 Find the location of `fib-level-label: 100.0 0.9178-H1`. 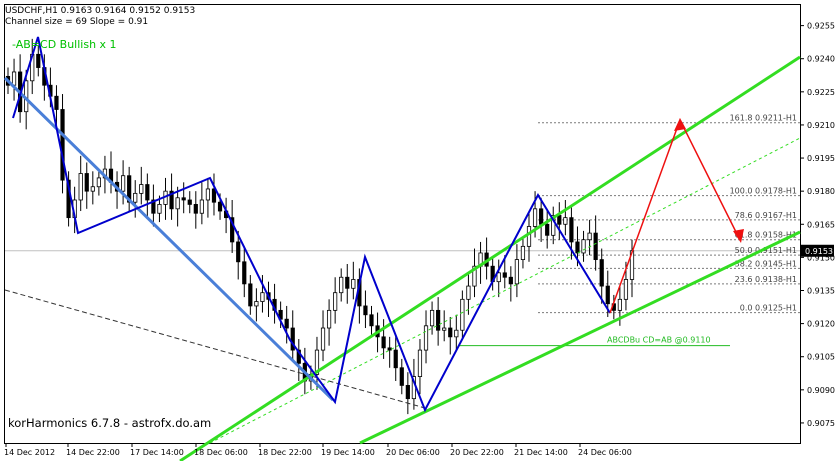

fib-level-label: 100.0 0.9178-H1 is located at coordinates (763, 191).